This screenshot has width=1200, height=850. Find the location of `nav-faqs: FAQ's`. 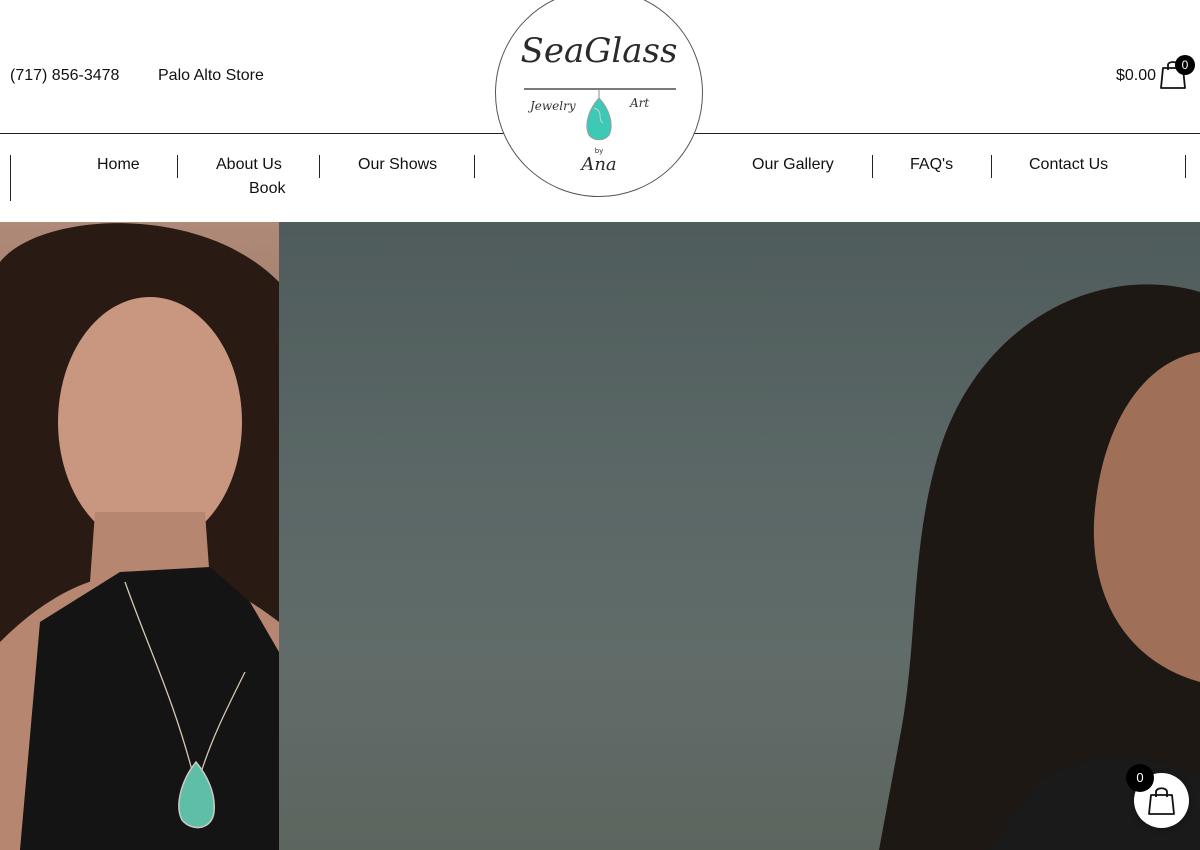

nav-faqs: FAQ's is located at coordinates (931, 165).